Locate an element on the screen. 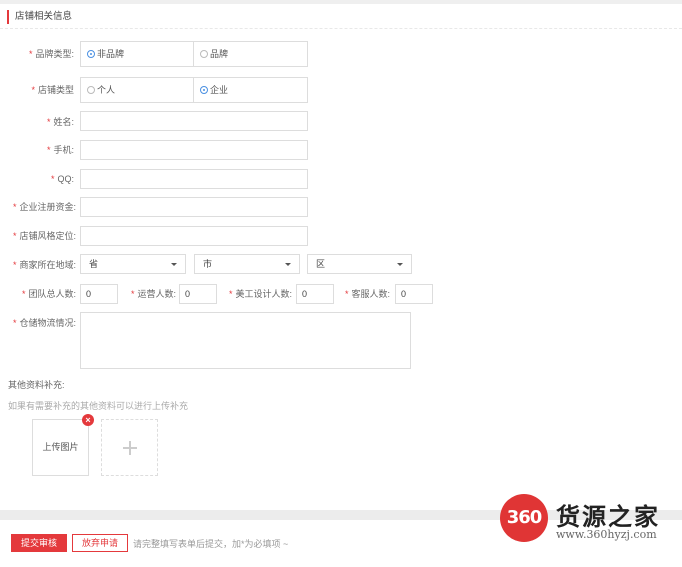 The image size is (682, 567). style-label: * 店铺风格定位: is located at coordinates (40, 236).